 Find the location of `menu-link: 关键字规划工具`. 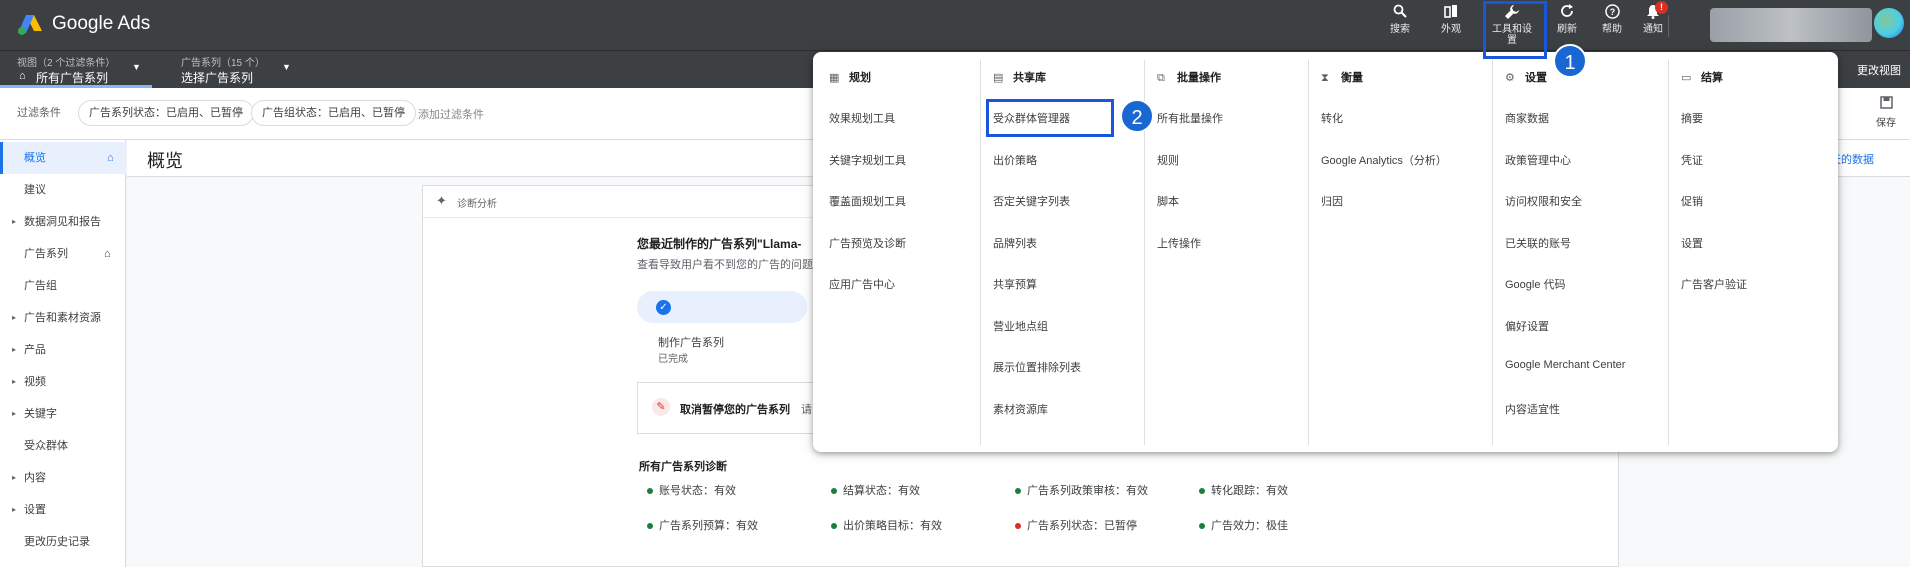

menu-link: 关键字规划工具 is located at coordinates (867, 160).